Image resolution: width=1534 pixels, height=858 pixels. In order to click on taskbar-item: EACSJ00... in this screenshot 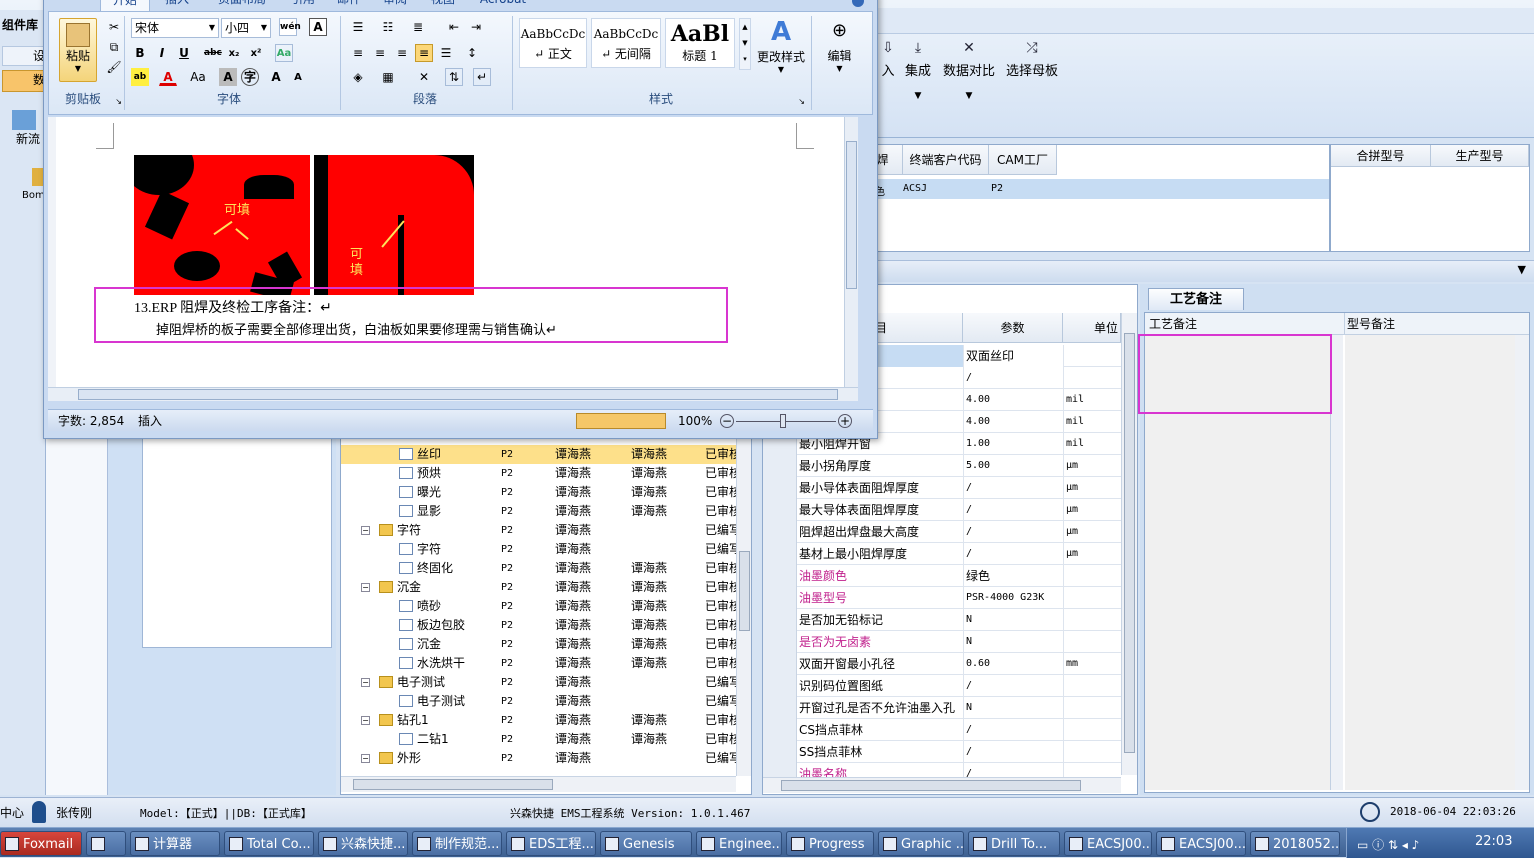, I will do `click(1201, 843)`.